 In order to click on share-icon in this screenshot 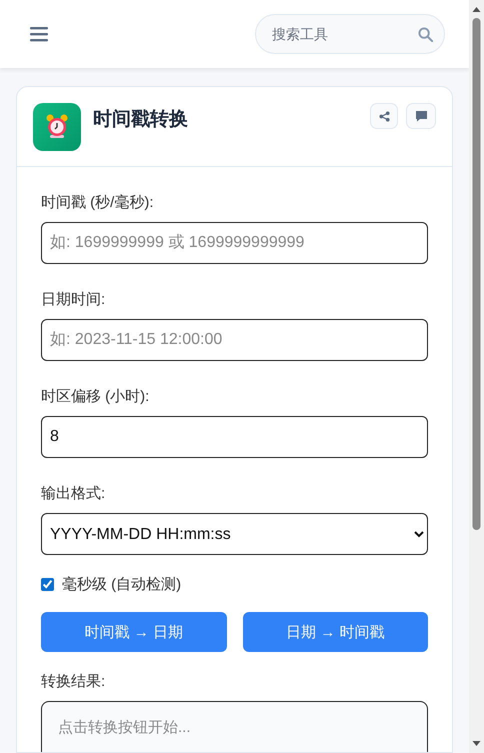, I will do `click(384, 116)`.